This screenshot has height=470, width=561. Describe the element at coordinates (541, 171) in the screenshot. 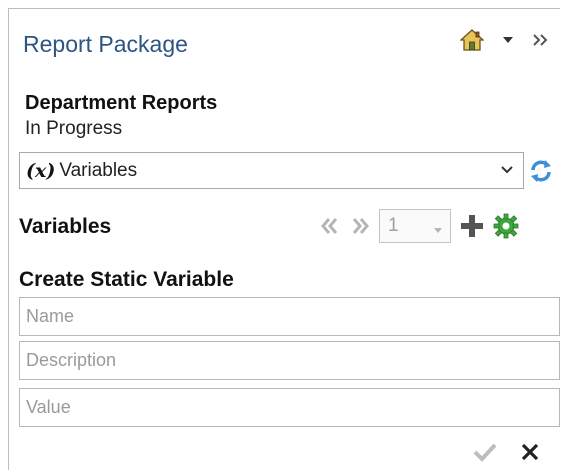

I see `refresh-icon` at that location.